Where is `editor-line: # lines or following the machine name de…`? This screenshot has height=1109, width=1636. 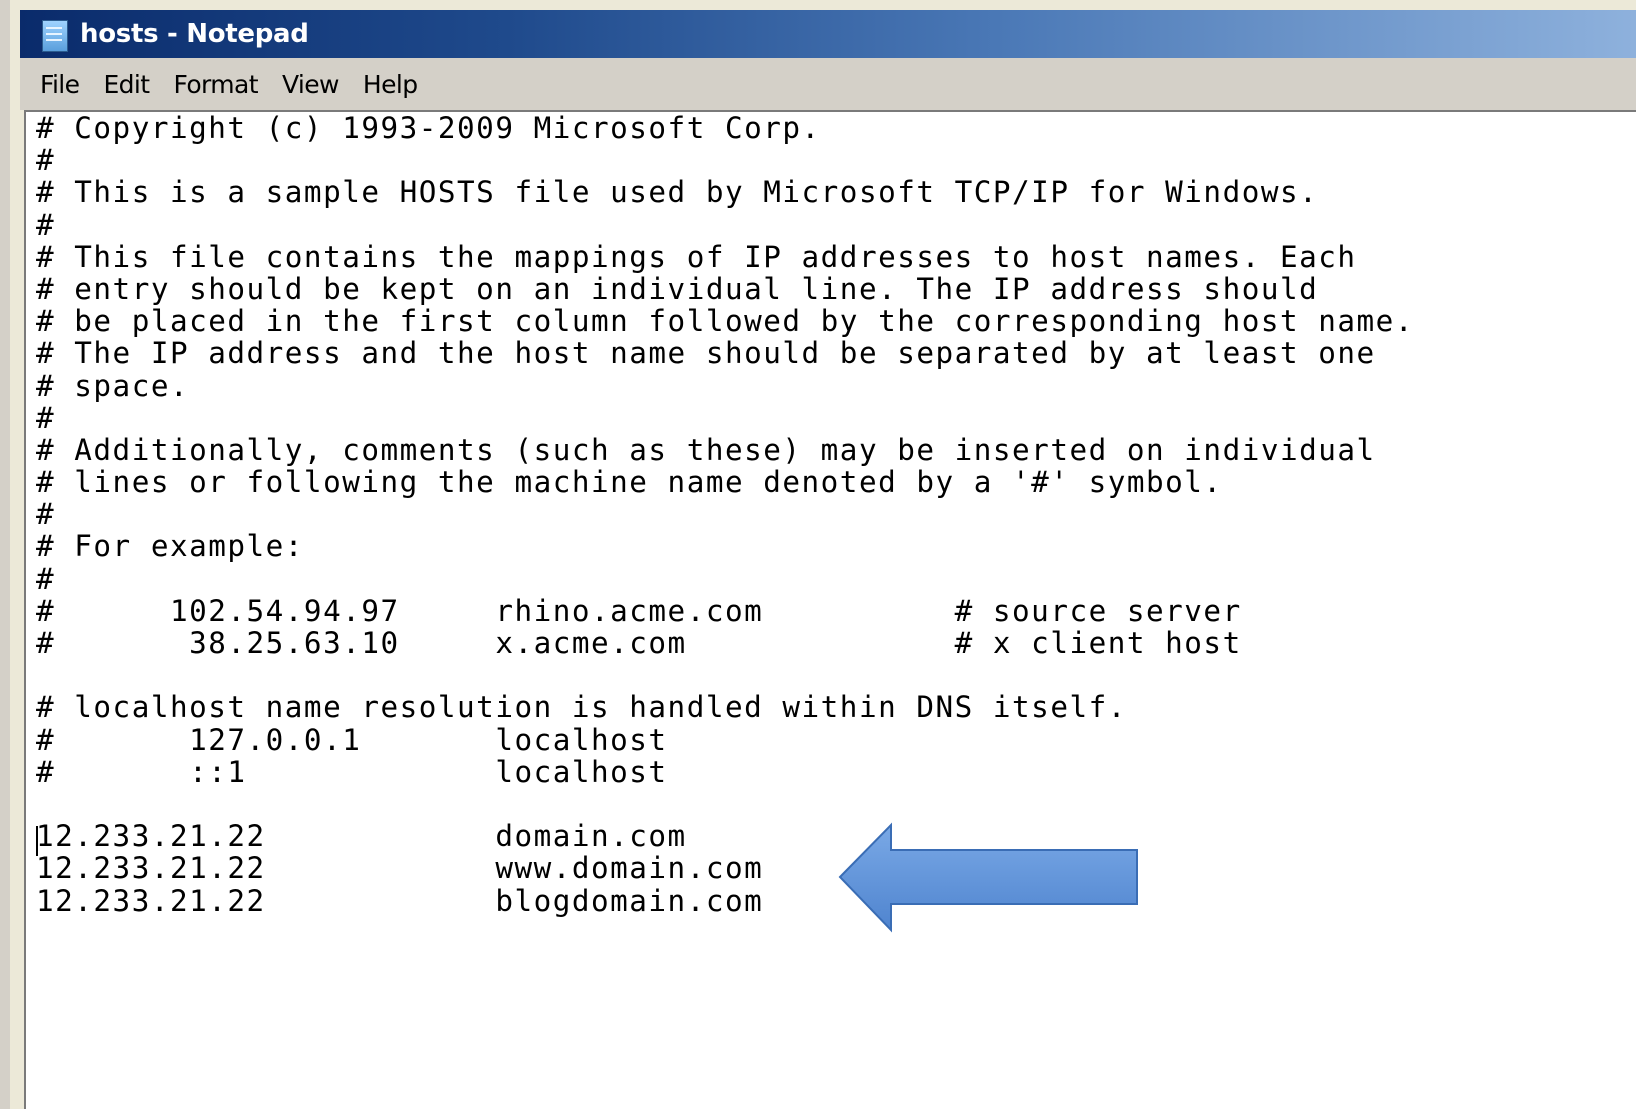 editor-line: # lines or following the machine name de… is located at coordinates (629, 482).